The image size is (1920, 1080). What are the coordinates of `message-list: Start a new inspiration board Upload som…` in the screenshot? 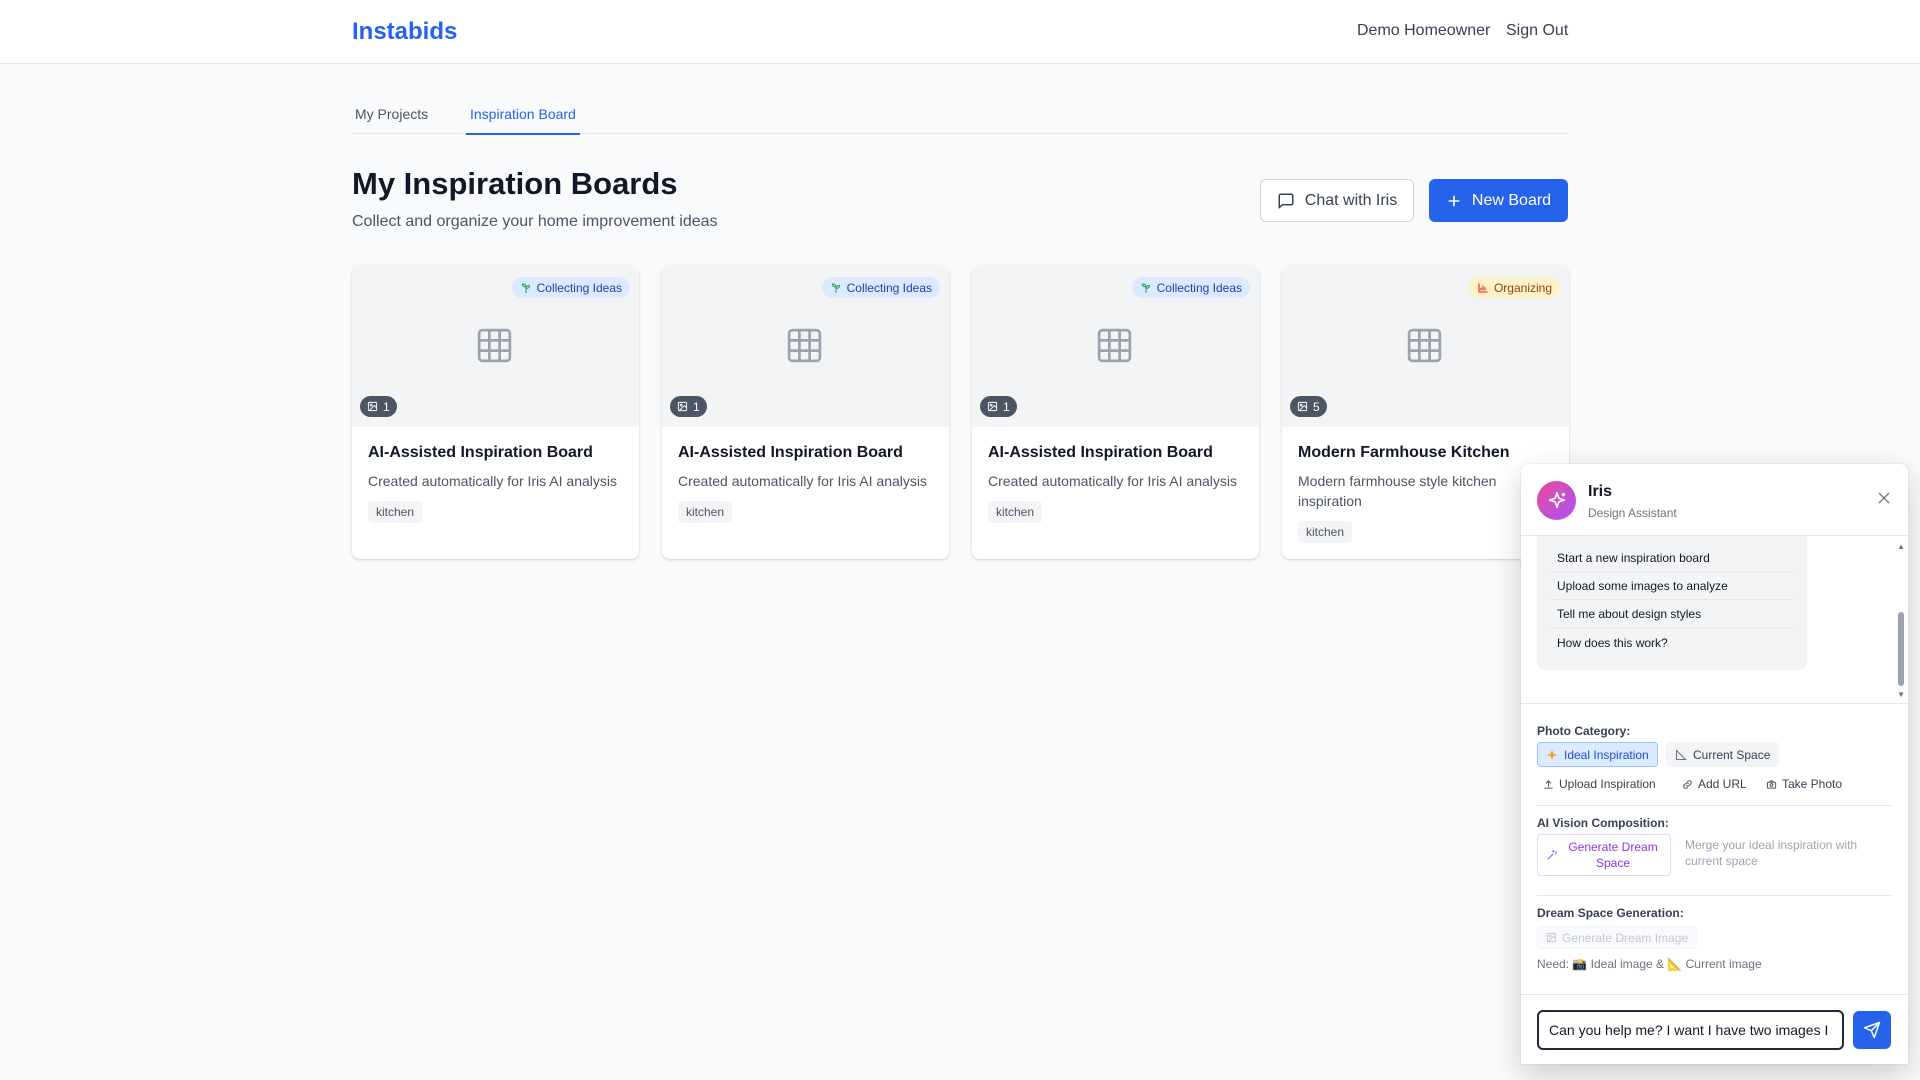 It's located at (1714, 620).